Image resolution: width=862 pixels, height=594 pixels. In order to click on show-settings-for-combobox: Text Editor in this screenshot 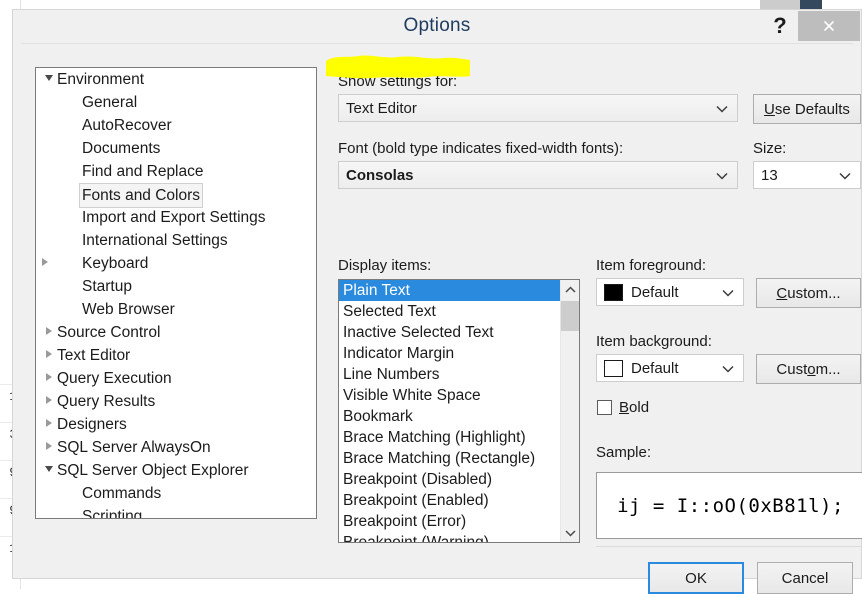, I will do `click(538, 108)`.